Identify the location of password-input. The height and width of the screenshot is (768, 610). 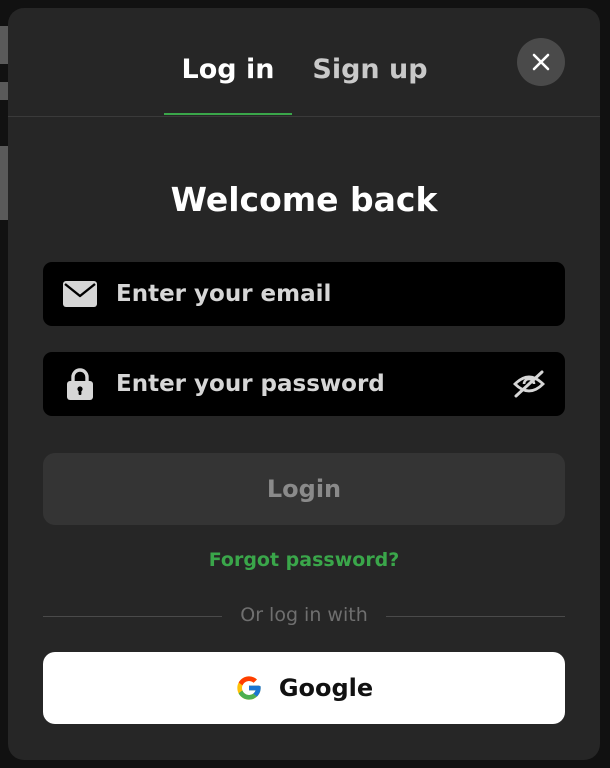
(306, 384).